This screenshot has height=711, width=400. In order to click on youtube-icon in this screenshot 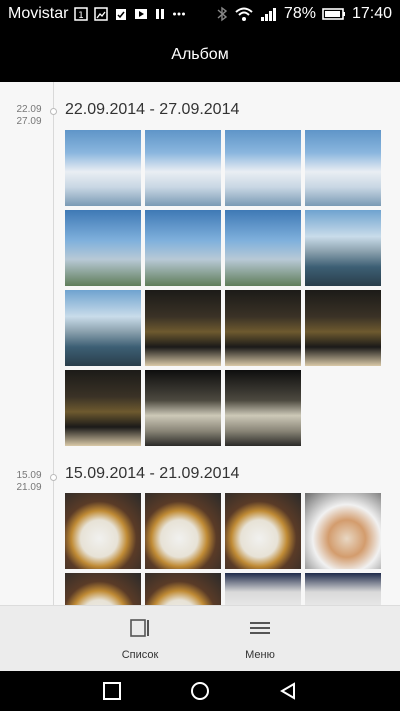, I will do `click(141, 14)`.